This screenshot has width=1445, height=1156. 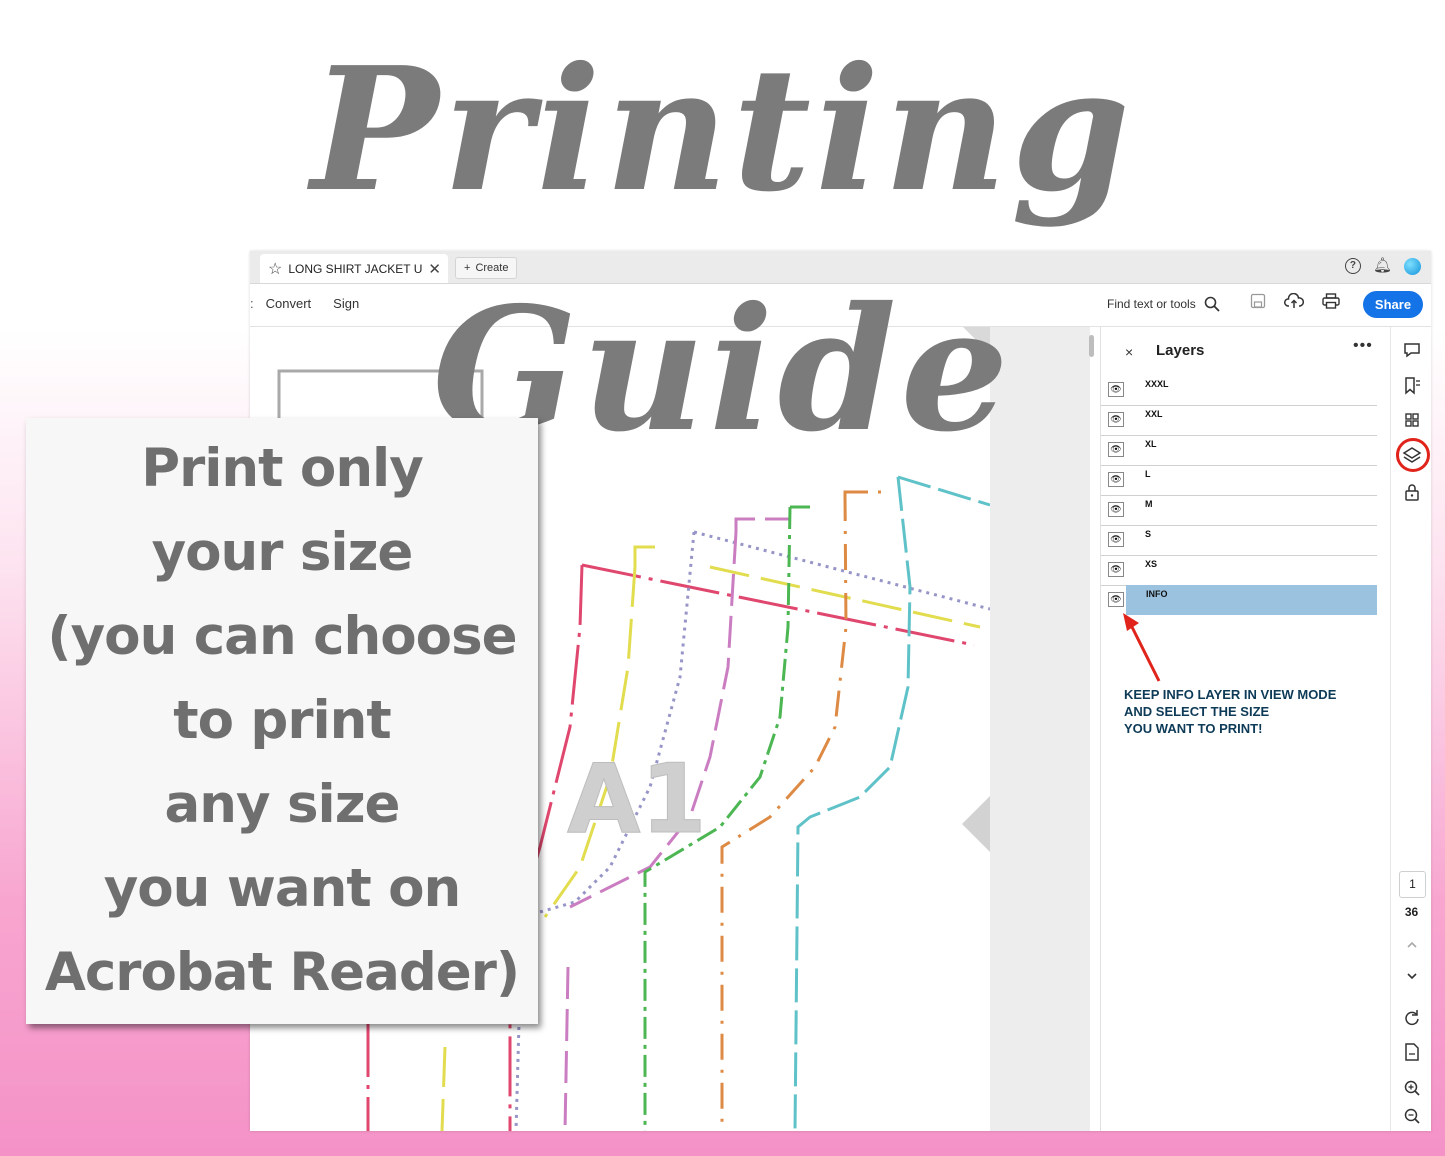 I want to click on card-line: any size, so click(x=282, y=804).